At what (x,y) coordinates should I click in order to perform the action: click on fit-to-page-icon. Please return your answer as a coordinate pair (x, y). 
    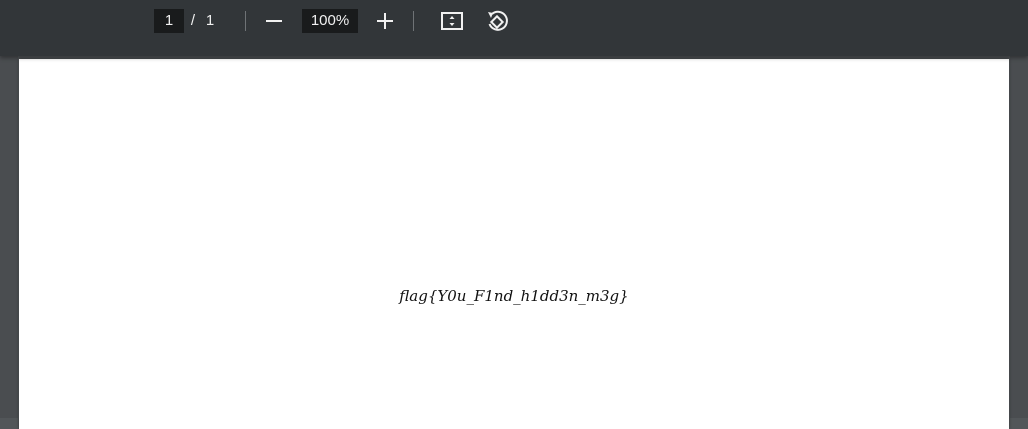
    Looking at the image, I should click on (452, 21).